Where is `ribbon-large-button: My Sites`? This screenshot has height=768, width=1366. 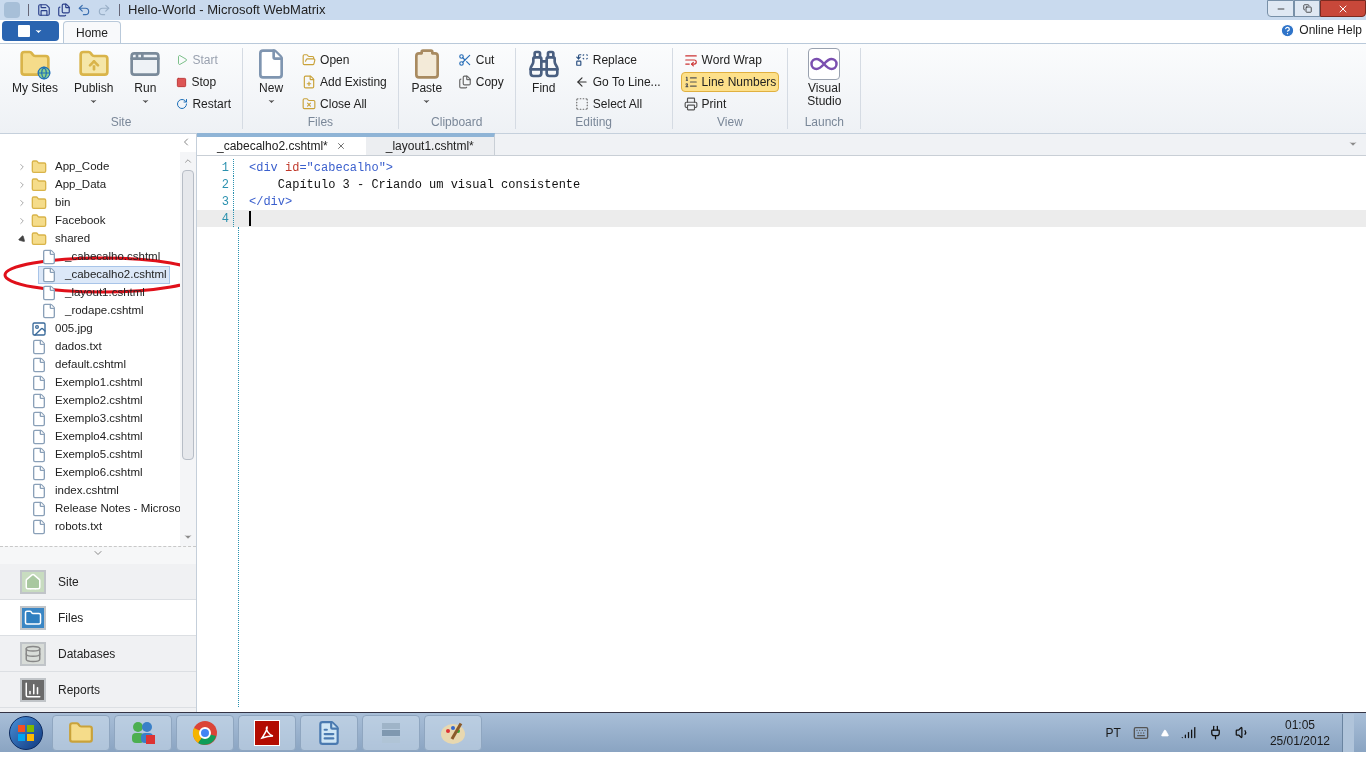 ribbon-large-button: My Sites is located at coordinates (35, 72).